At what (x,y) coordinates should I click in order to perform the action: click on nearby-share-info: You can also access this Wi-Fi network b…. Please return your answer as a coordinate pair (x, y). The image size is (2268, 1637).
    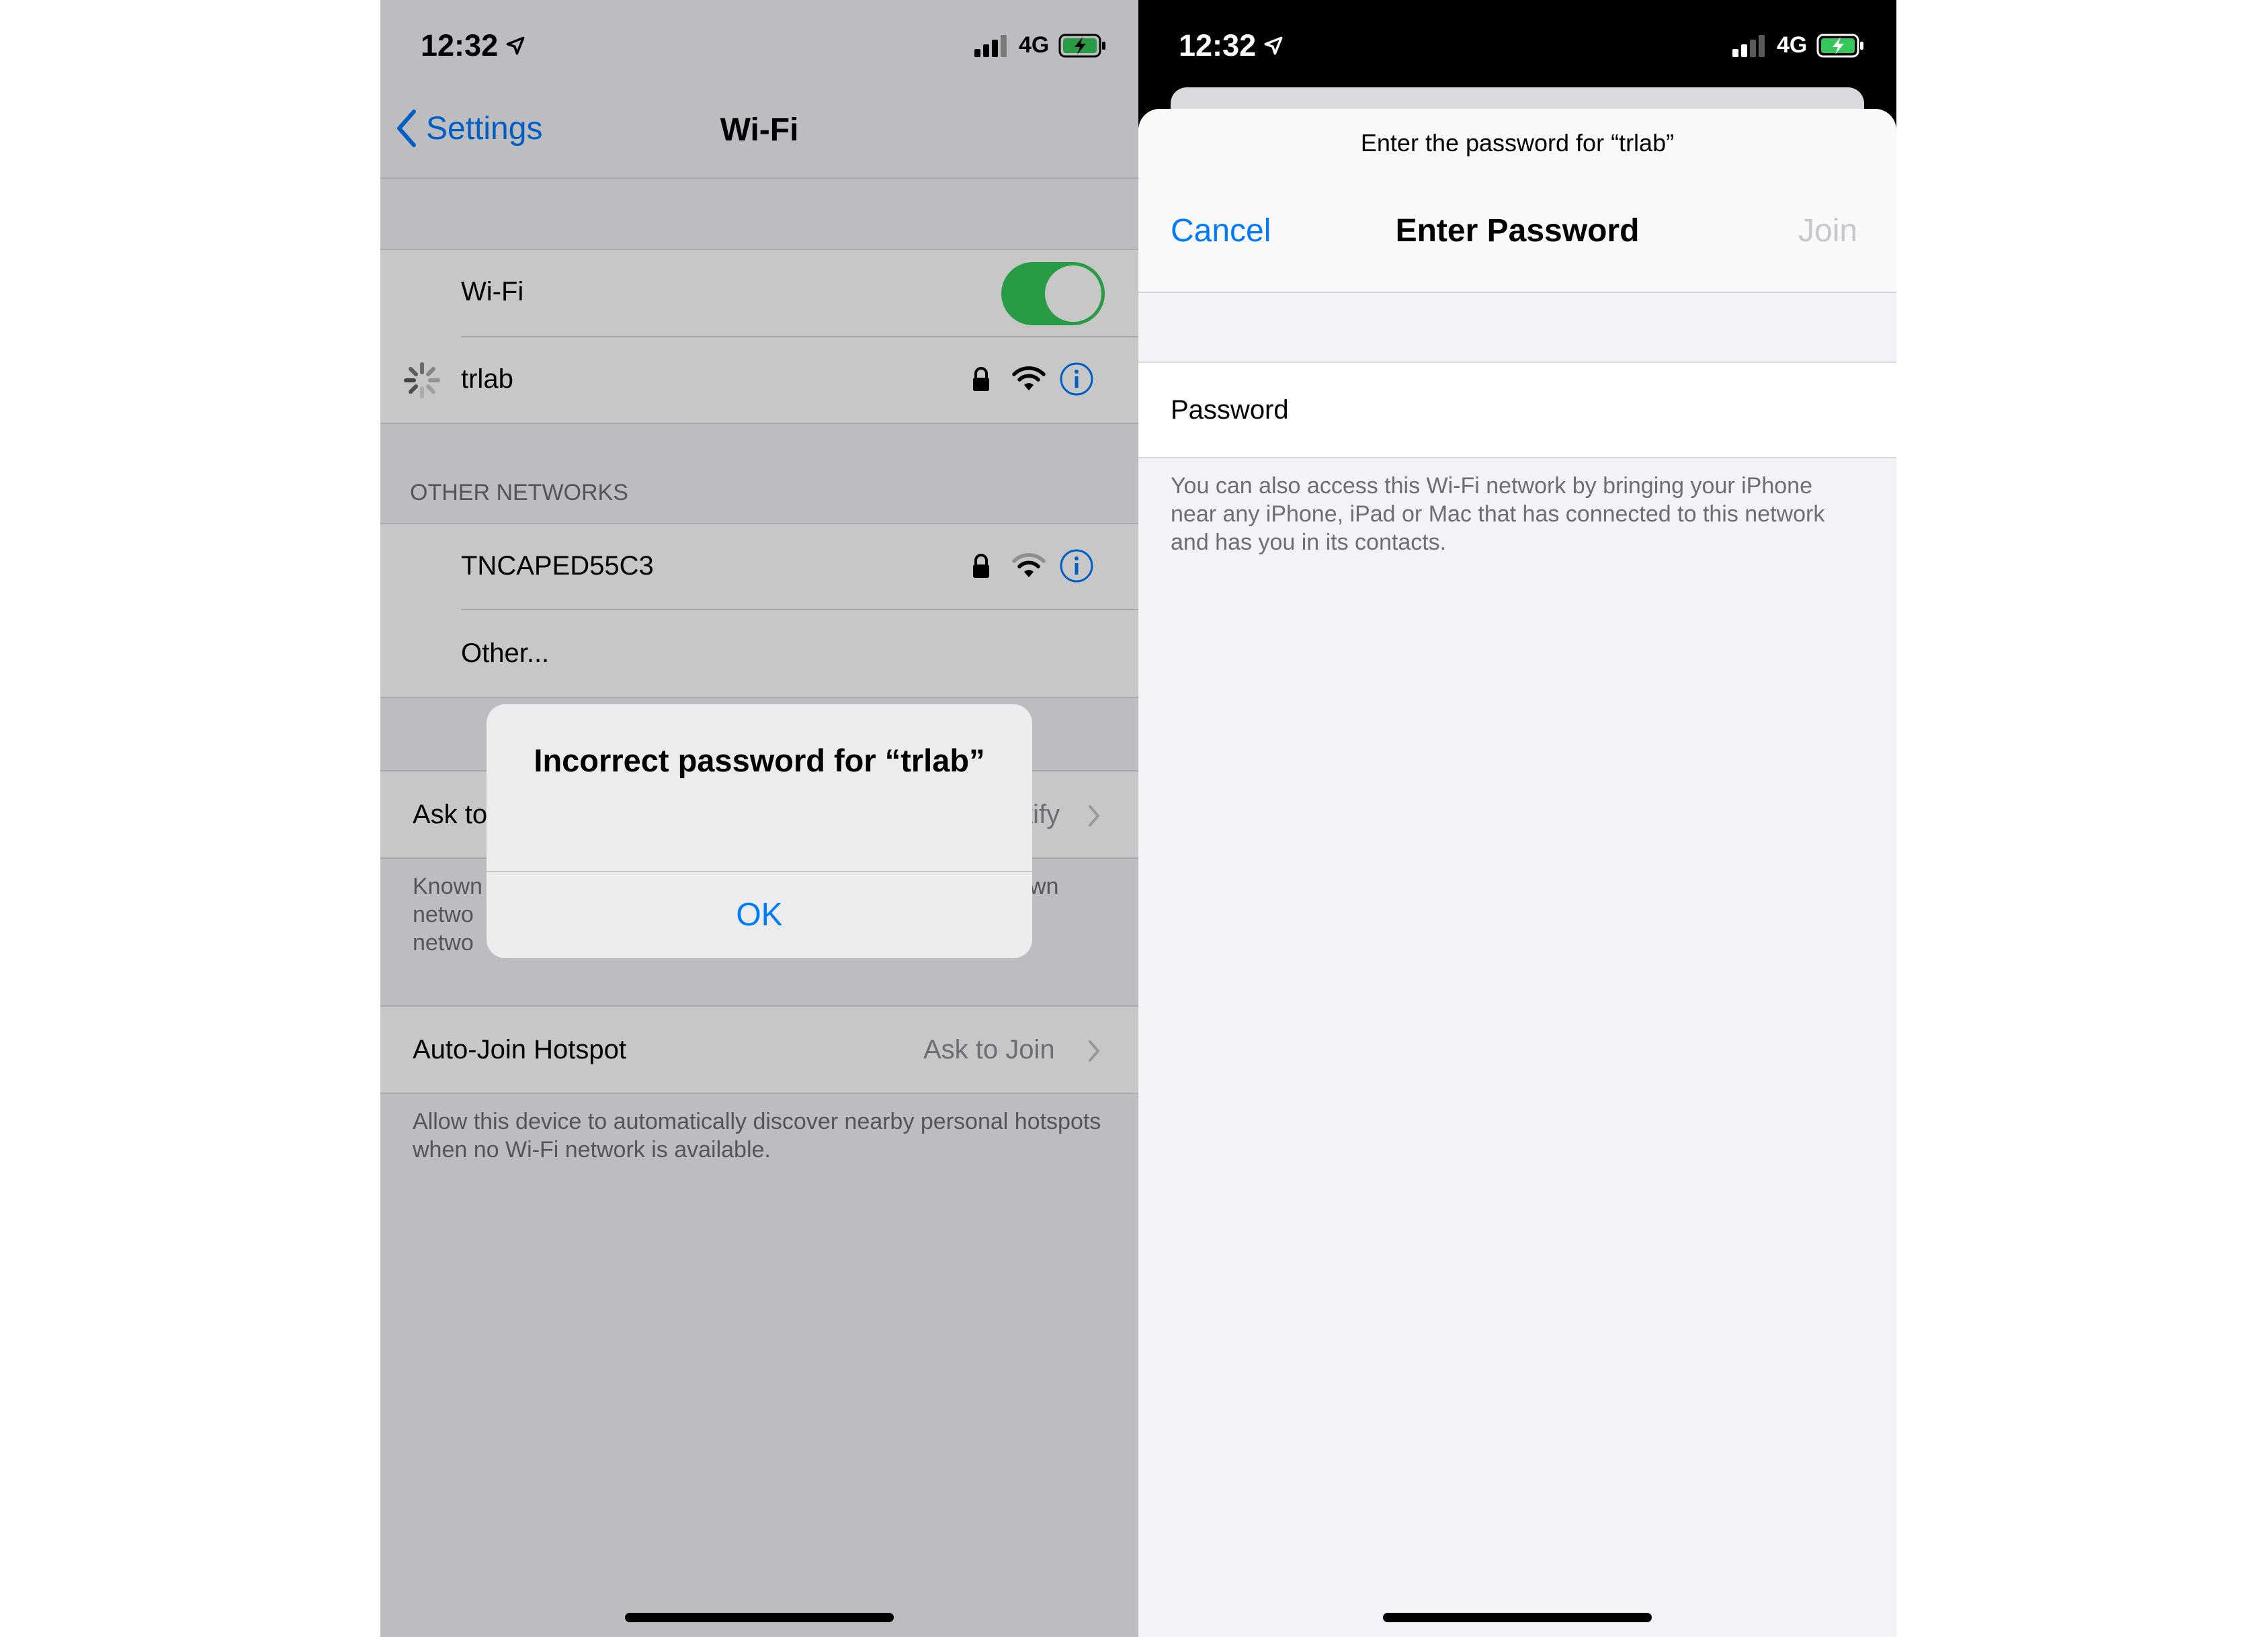
    Looking at the image, I should click on (1498, 514).